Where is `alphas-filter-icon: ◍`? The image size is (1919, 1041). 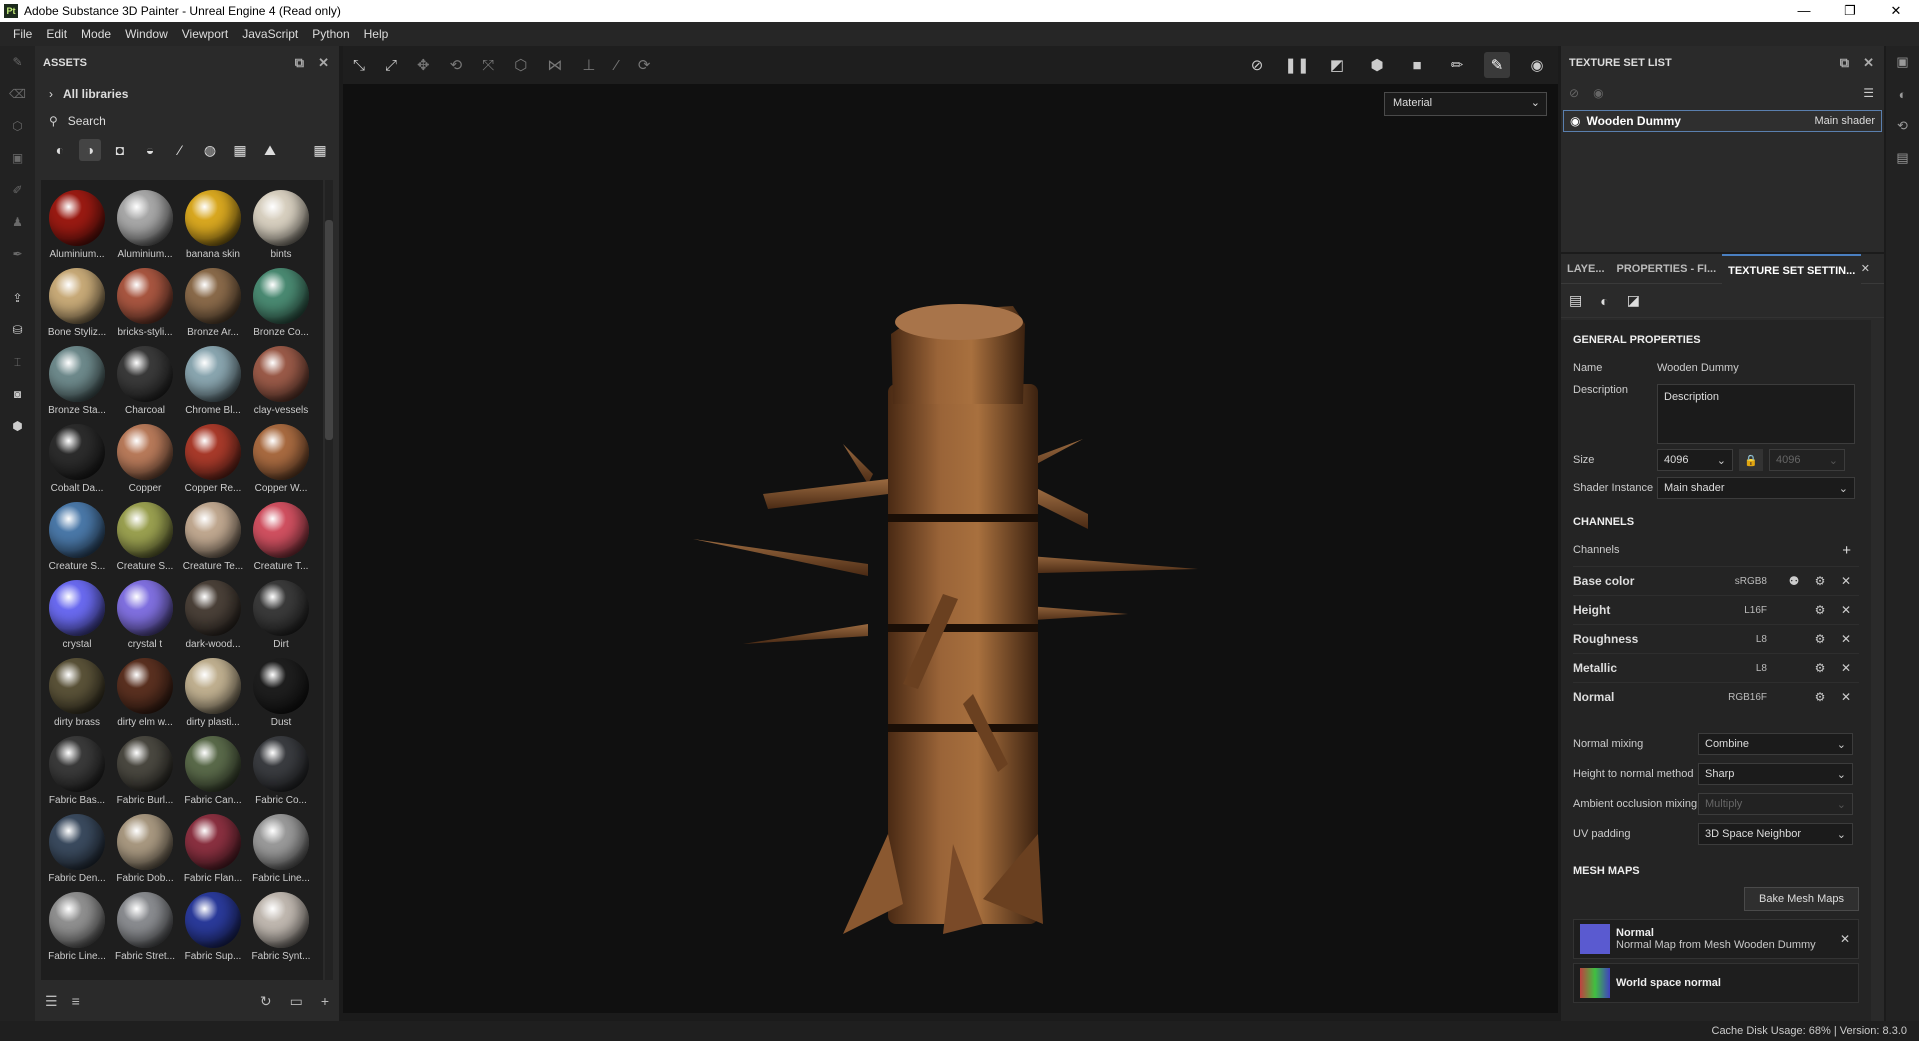 alphas-filter-icon: ◍ is located at coordinates (210, 150).